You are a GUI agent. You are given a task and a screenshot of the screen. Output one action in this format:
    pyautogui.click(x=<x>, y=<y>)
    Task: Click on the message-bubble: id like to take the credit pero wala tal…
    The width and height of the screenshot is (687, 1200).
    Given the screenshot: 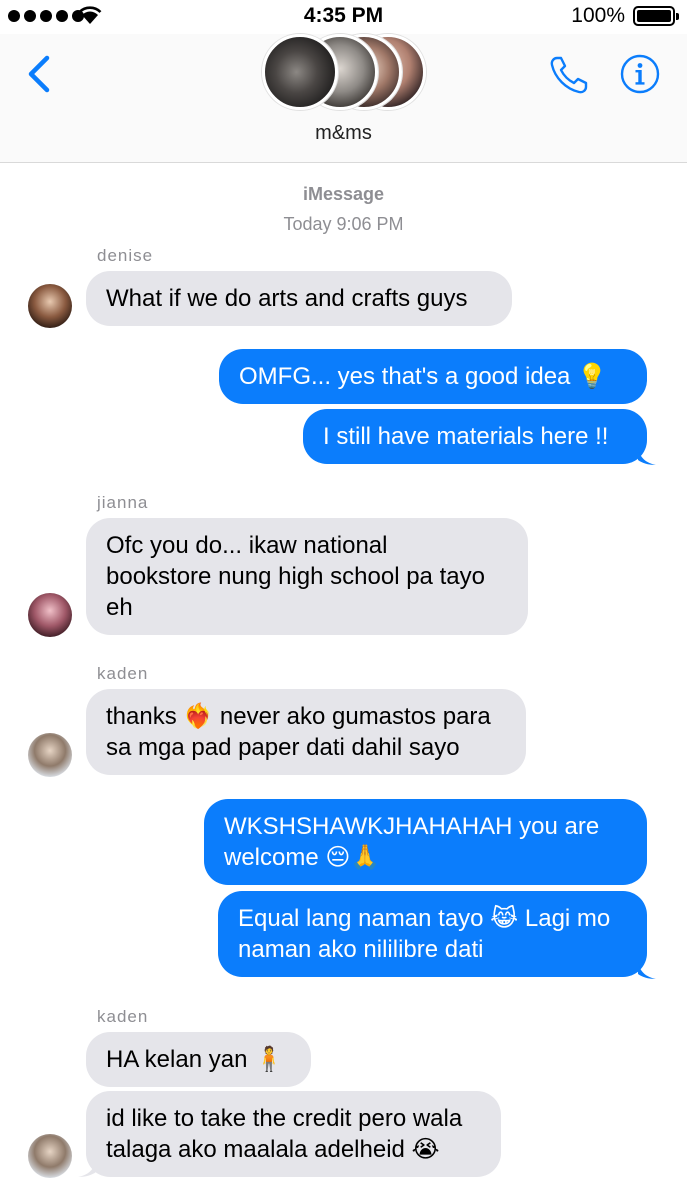 What is the action you would take?
    pyautogui.click(x=293, y=1134)
    